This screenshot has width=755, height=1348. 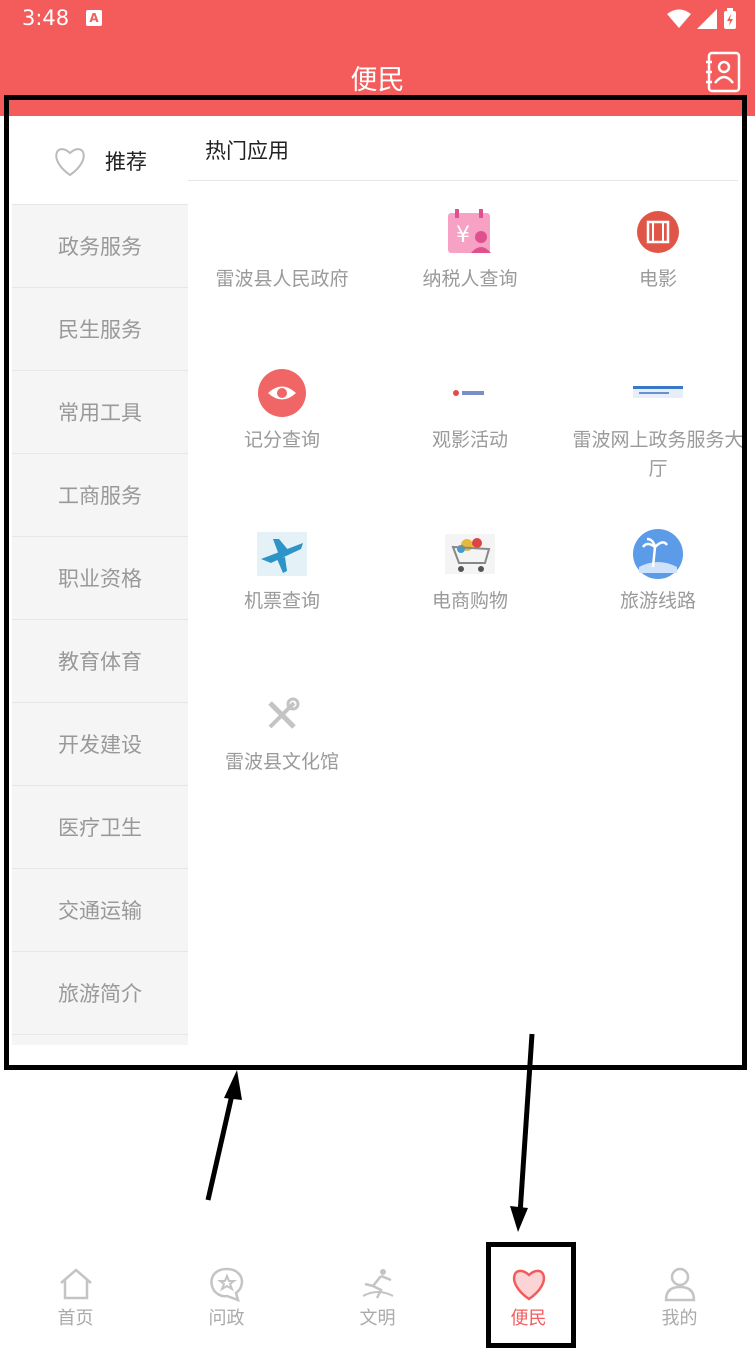 I want to click on app-tile: 观影活动, so click(x=470, y=411).